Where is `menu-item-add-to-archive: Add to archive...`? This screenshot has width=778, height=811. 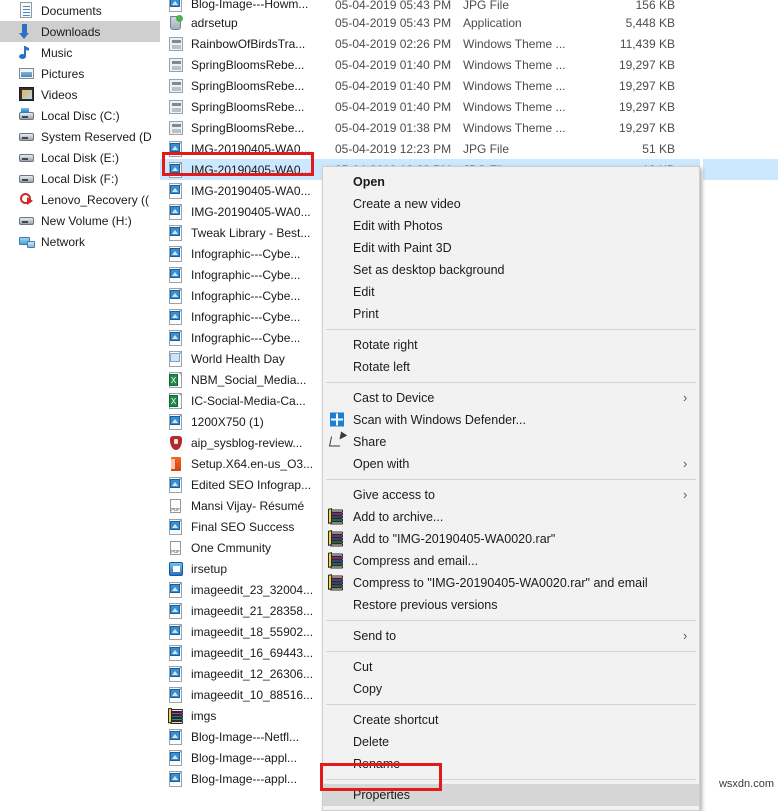 menu-item-add-to-archive: Add to archive... is located at coordinates (511, 517).